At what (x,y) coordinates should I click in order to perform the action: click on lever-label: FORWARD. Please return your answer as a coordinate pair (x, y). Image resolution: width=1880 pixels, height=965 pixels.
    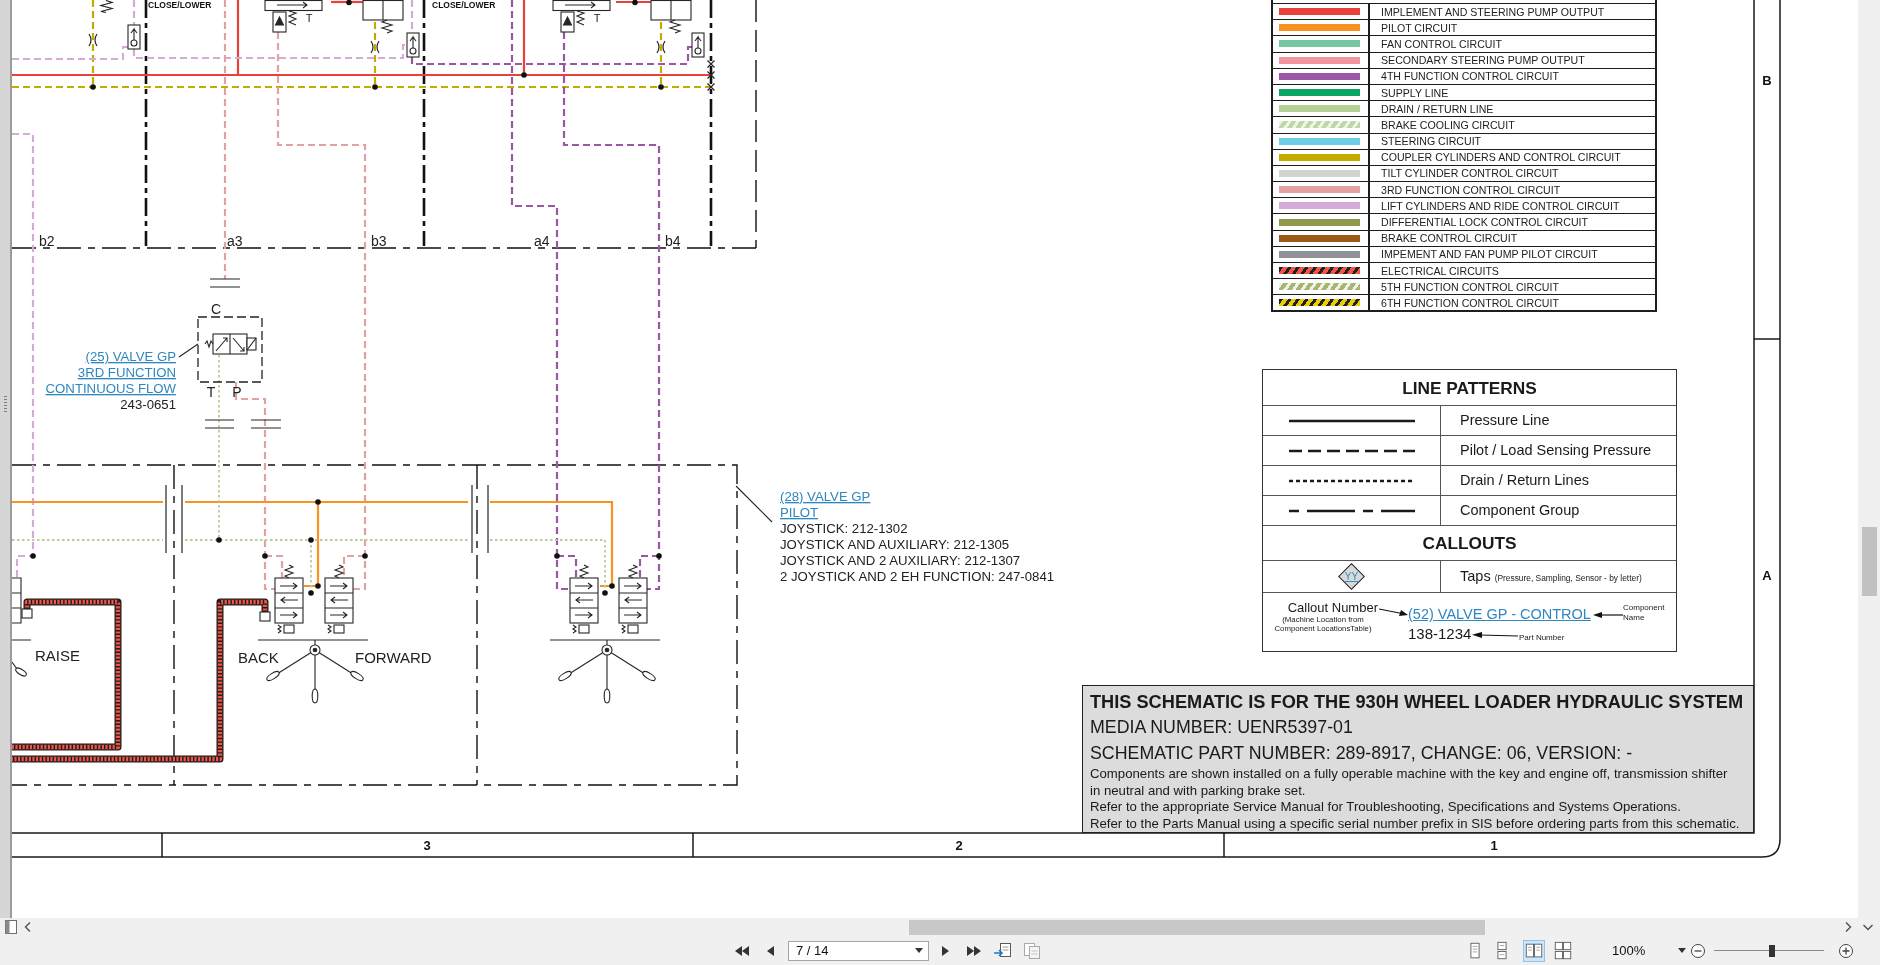
    Looking at the image, I should click on (393, 657).